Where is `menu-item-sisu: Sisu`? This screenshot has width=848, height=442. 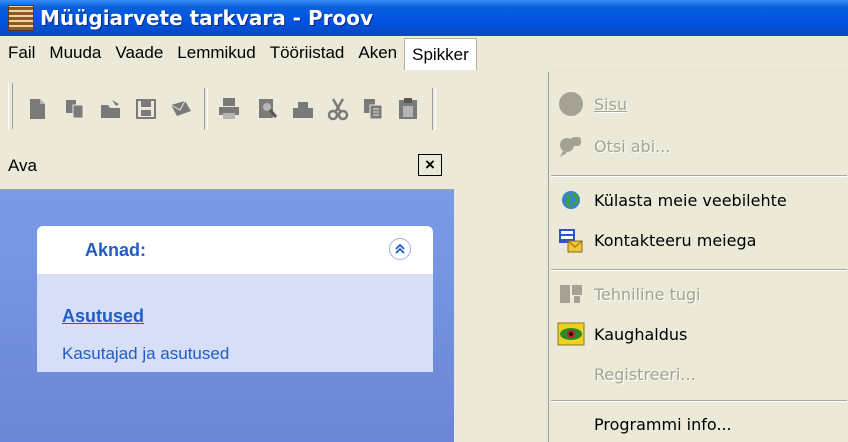 menu-item-sisu: Sisu is located at coordinates (698, 104).